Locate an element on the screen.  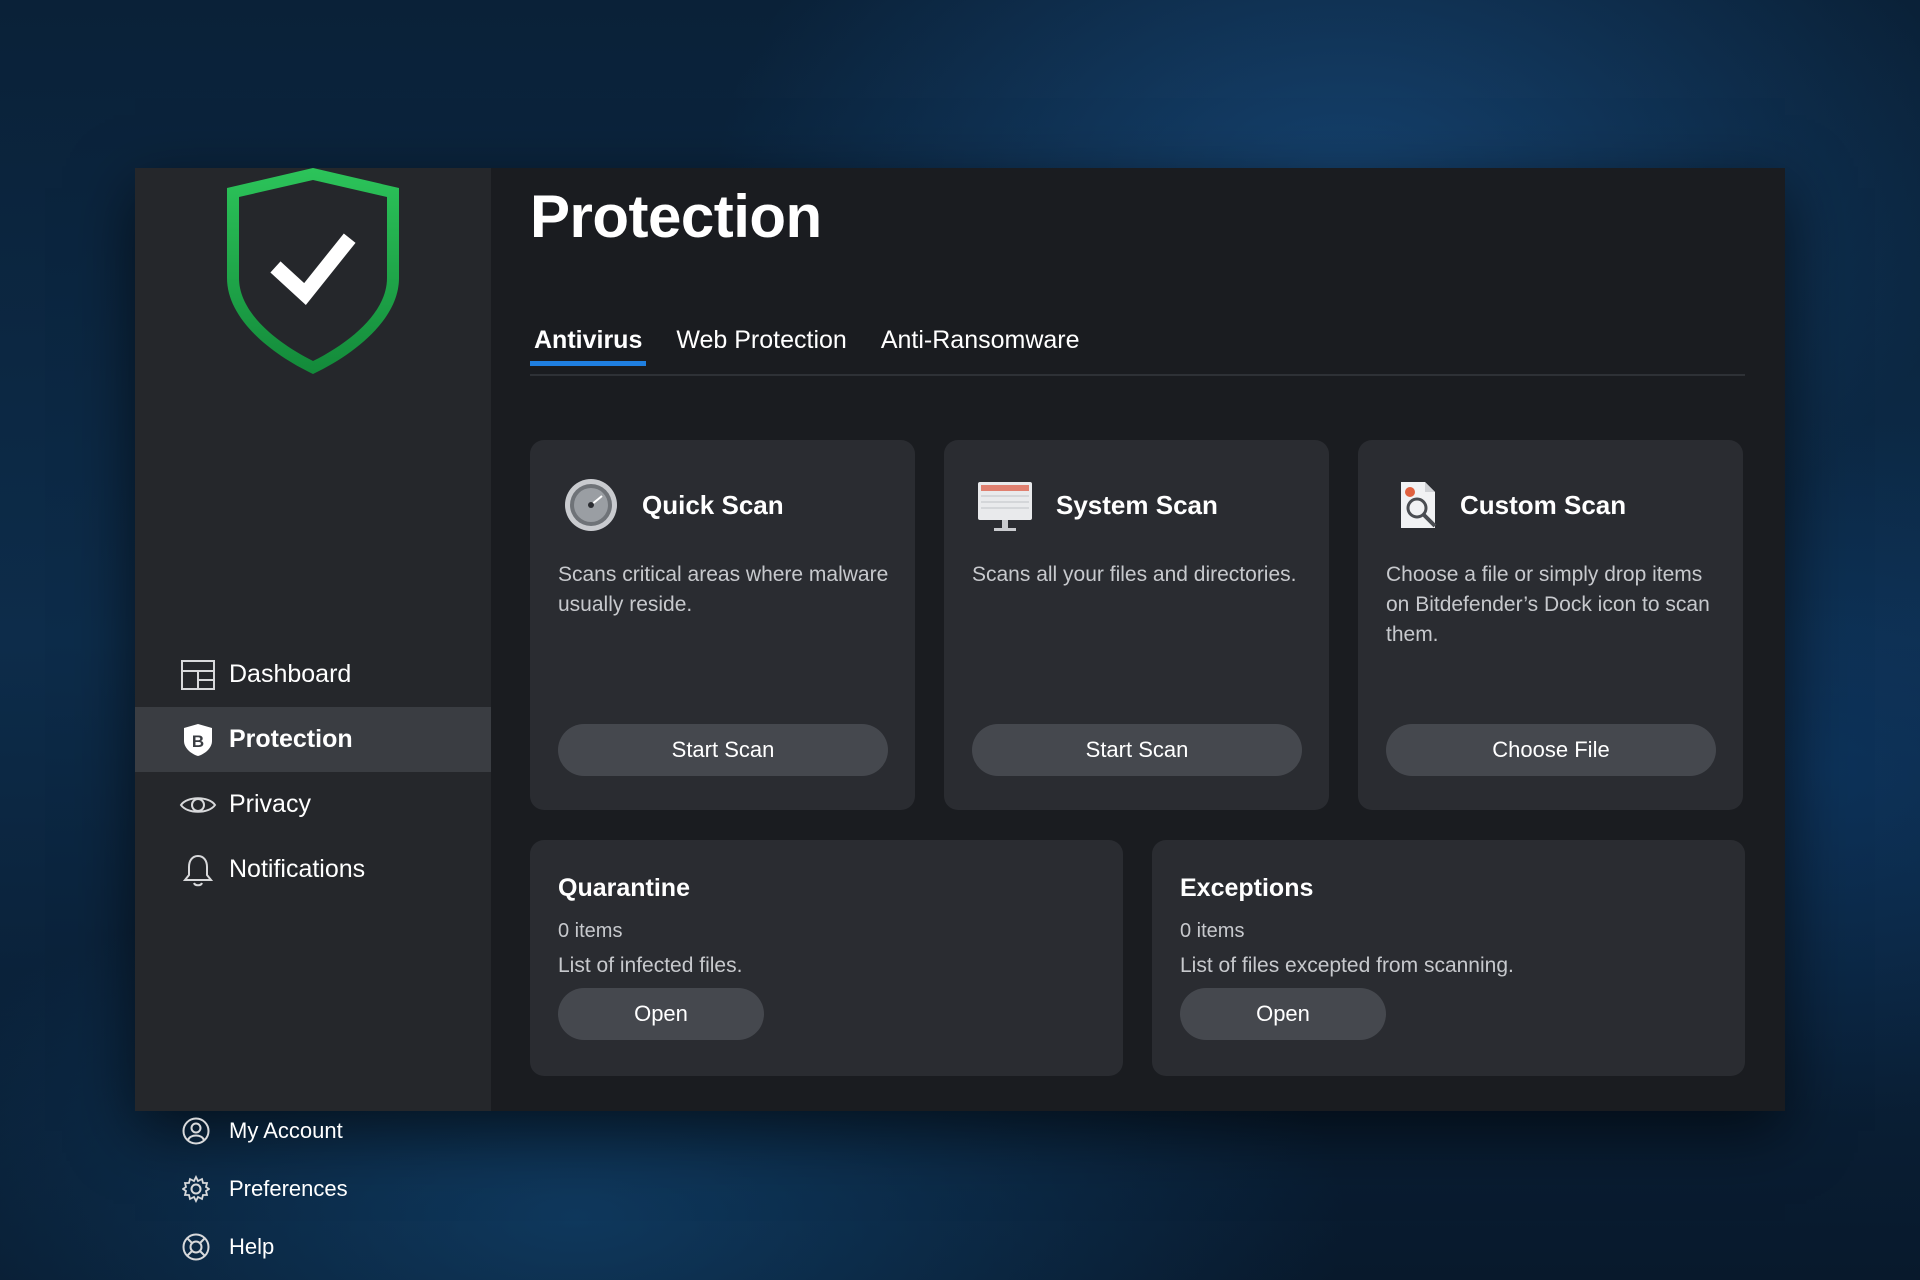
sidebar-bottom-nav: My Account Preferences Help is located at coordinates (313, 1189).